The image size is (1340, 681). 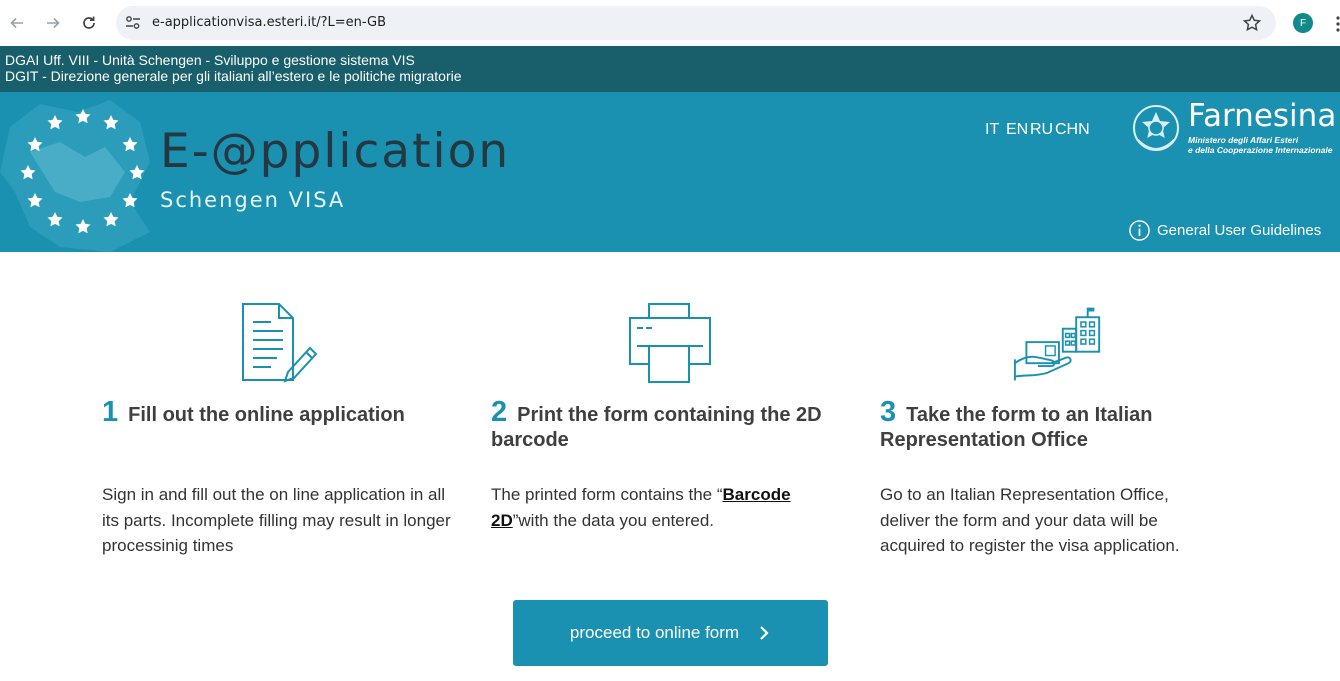 What do you see at coordinates (1262, 116) in the screenshot?
I see `farnesina-logo: Farnesina` at bounding box center [1262, 116].